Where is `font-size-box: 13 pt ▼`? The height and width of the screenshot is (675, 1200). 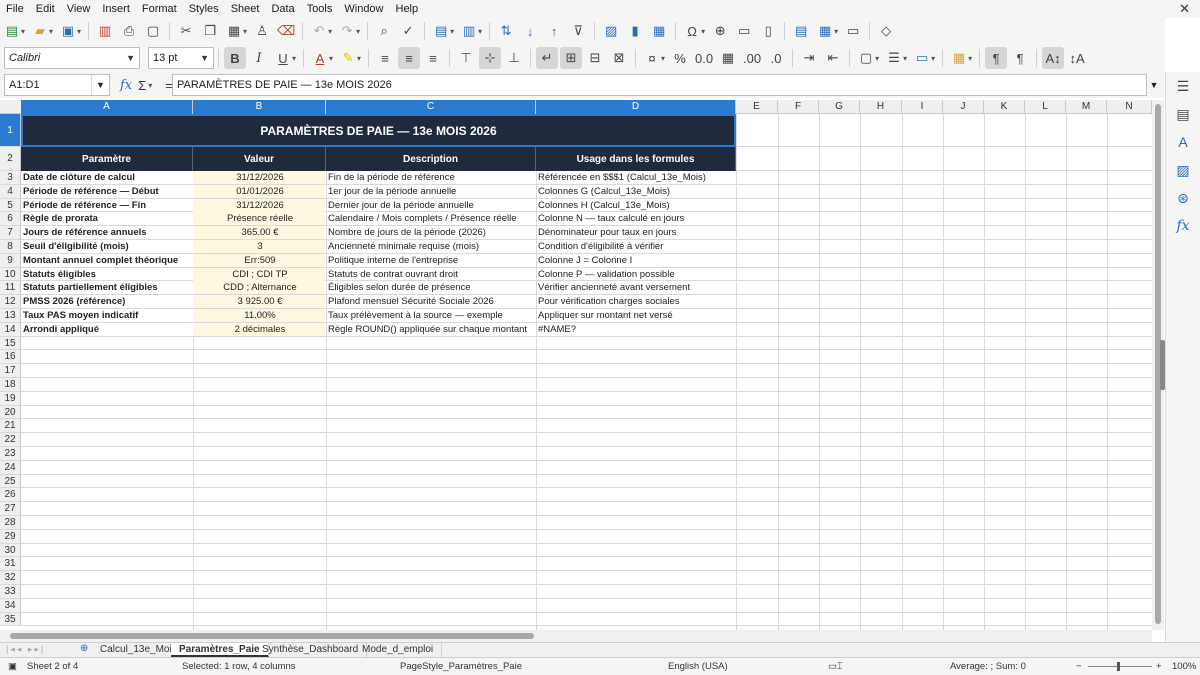
font-size-box: 13 pt ▼ is located at coordinates (181, 58).